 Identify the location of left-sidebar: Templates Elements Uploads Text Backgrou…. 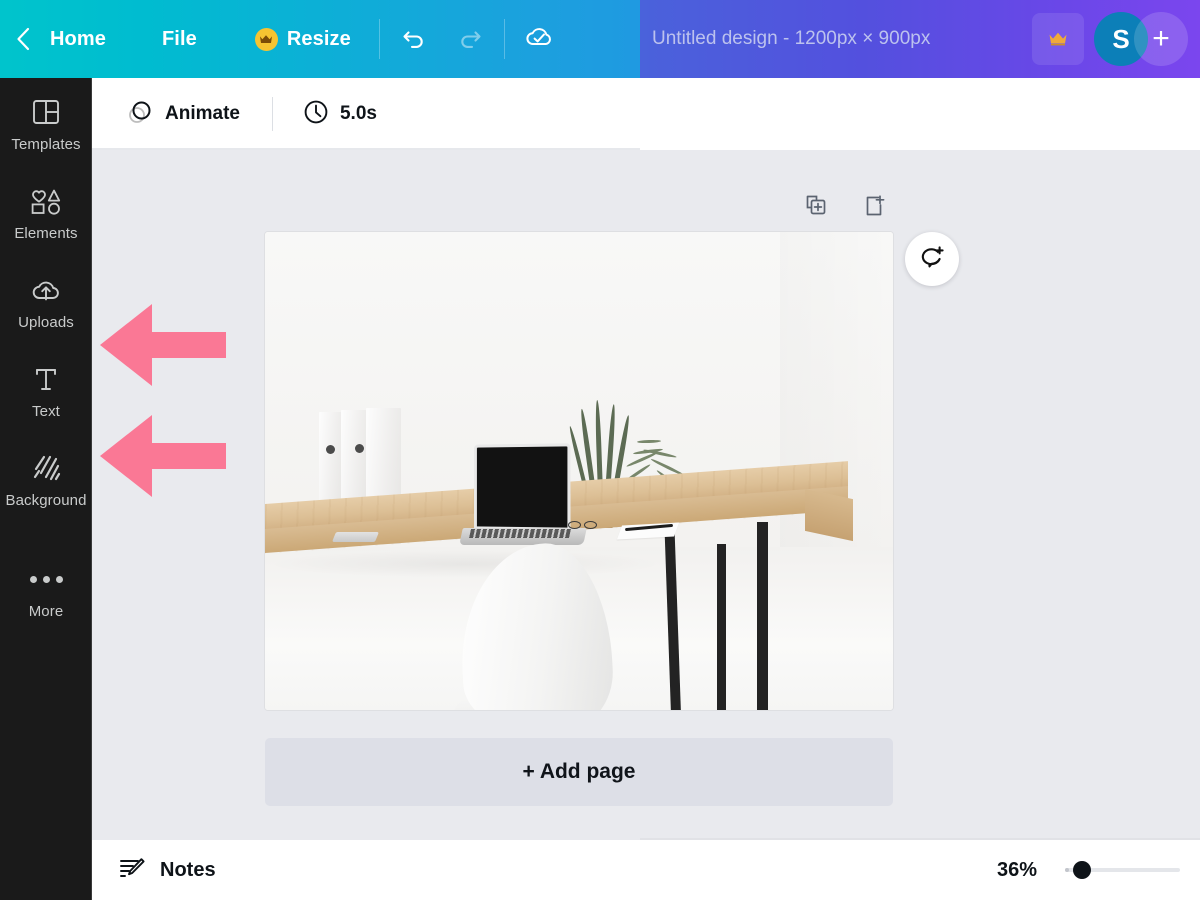
(46, 489).